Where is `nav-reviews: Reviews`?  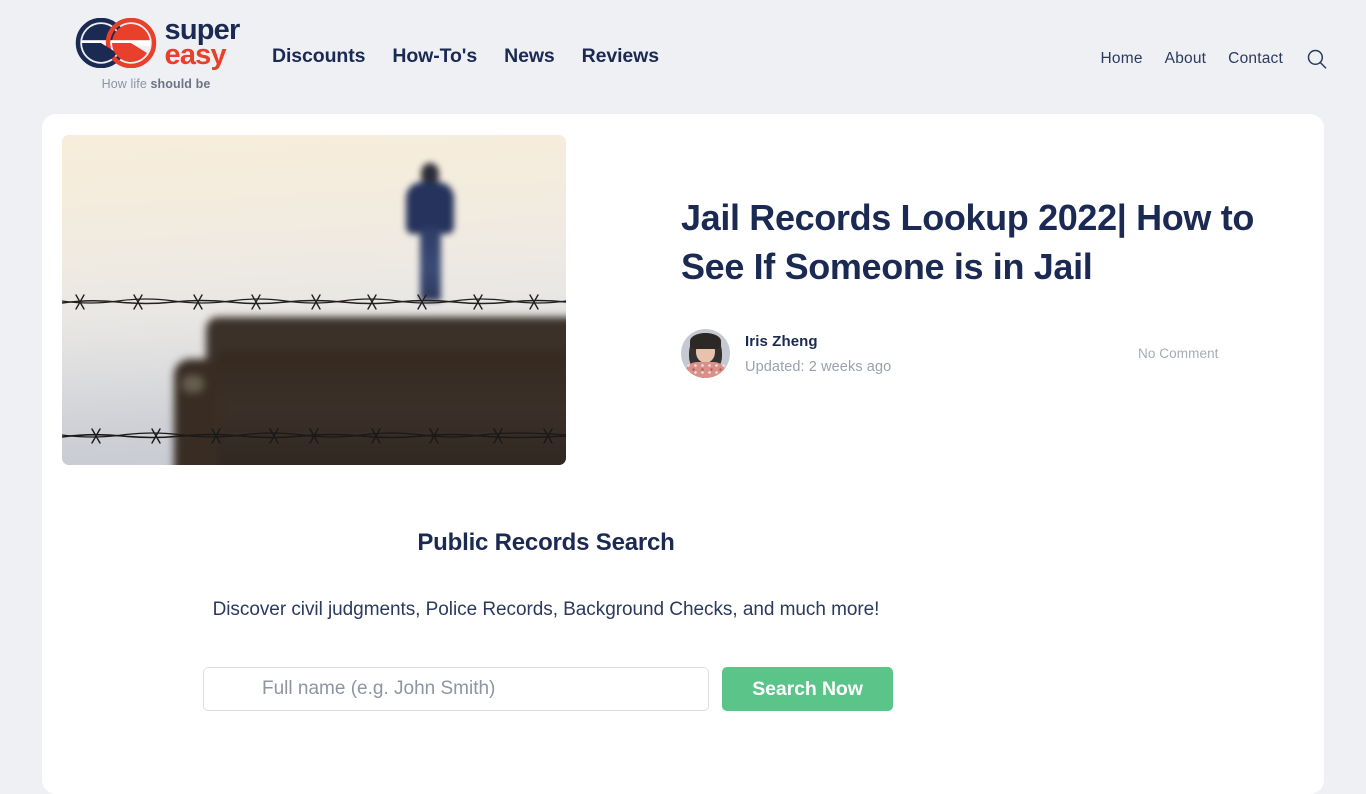
nav-reviews: Reviews is located at coordinates (620, 56).